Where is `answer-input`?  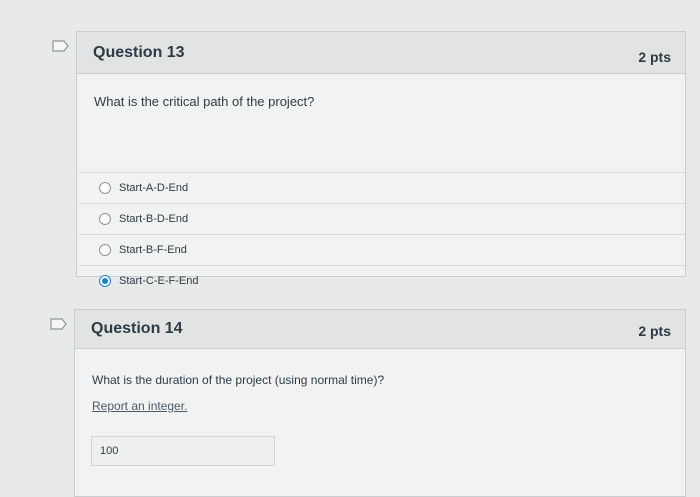
answer-input is located at coordinates (183, 451).